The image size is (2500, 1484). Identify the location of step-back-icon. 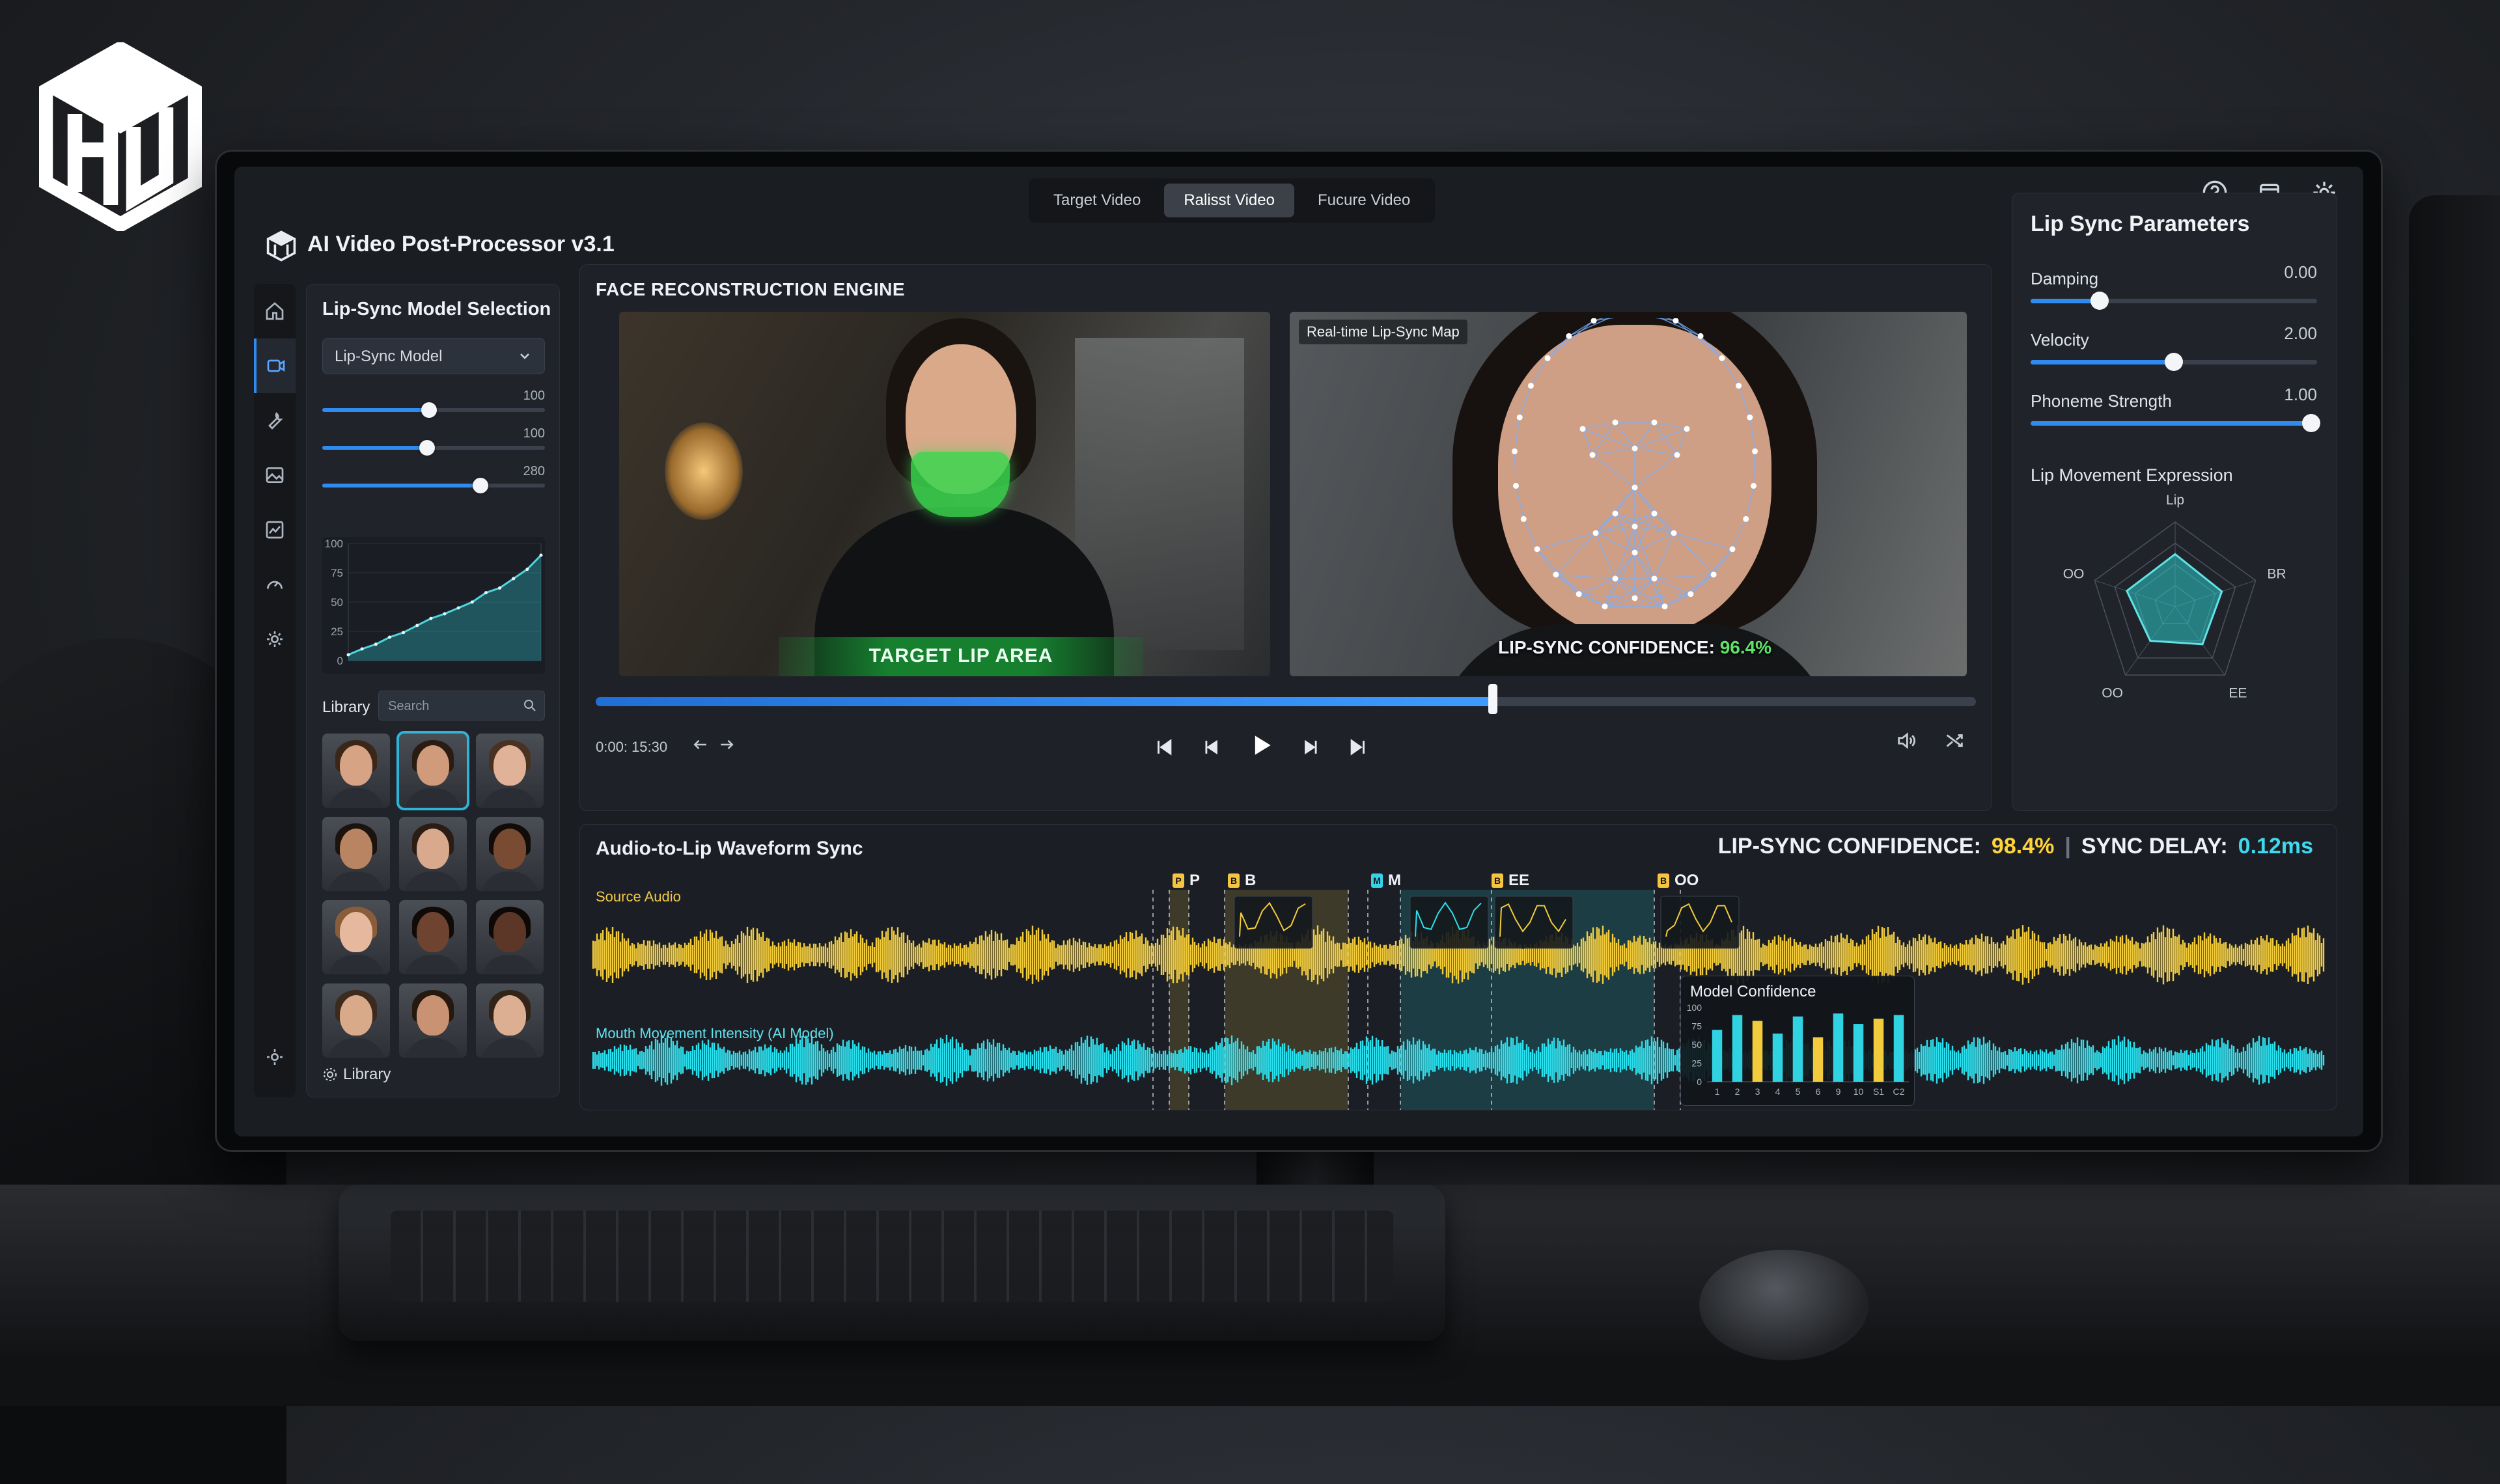
(1211, 747).